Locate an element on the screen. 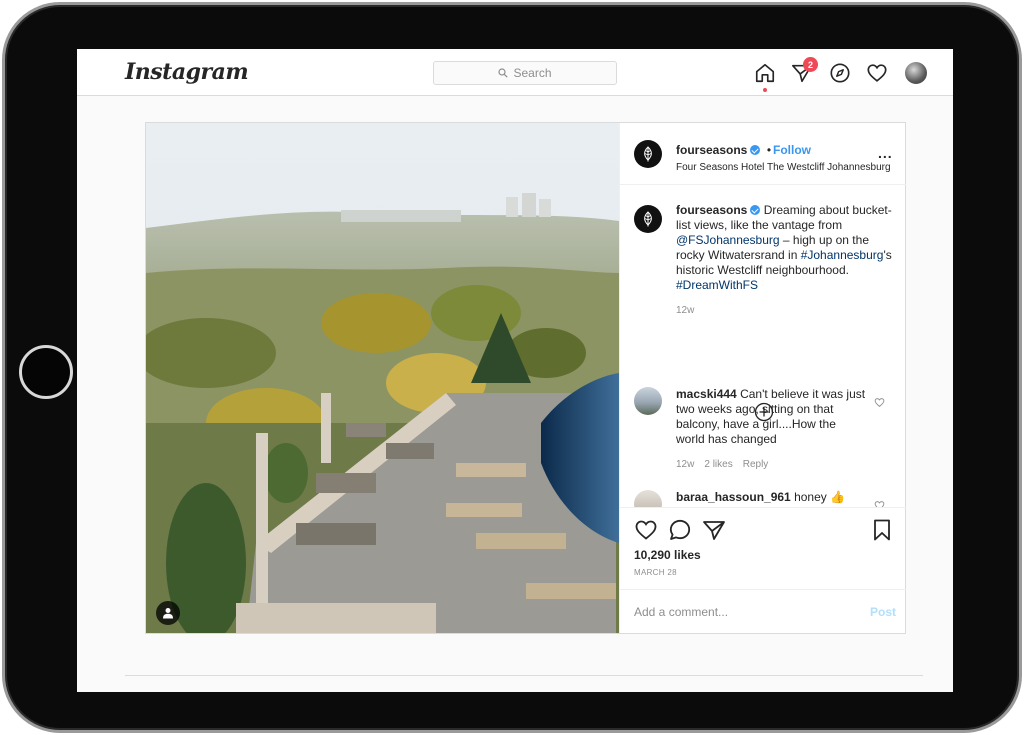 The image size is (1024, 735). caption-age: 12w is located at coordinates (685, 310).